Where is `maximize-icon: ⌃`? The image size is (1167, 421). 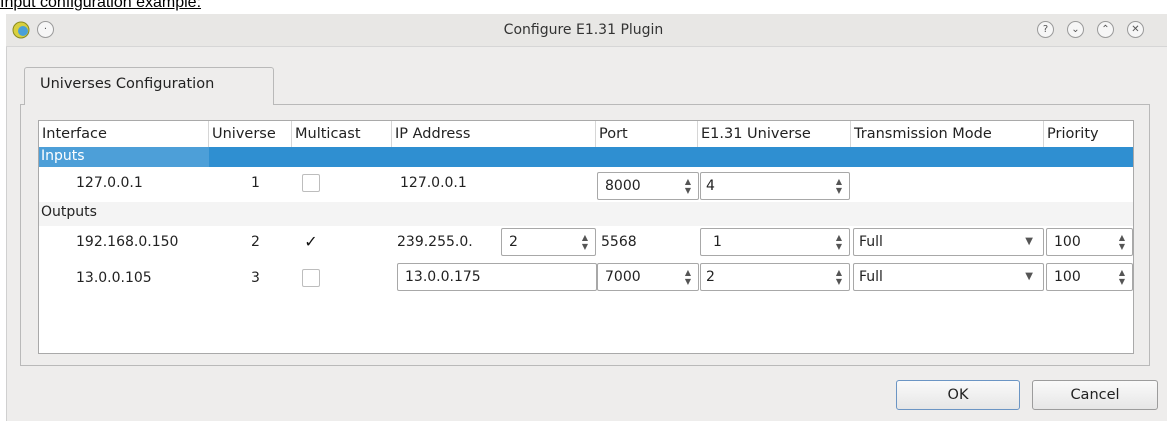 maximize-icon: ⌃ is located at coordinates (1105, 29).